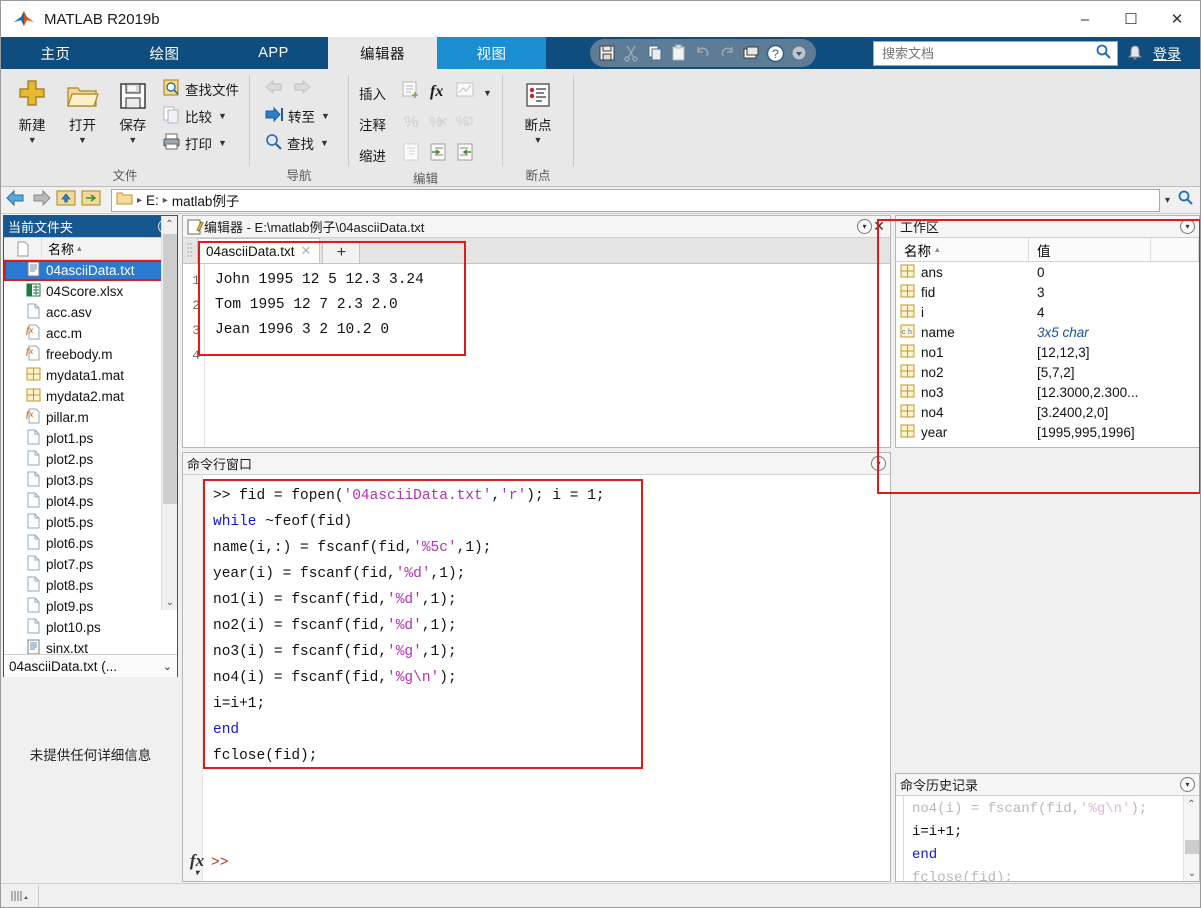  I want to click on editor-menu-icon: ▾, so click(864, 226).